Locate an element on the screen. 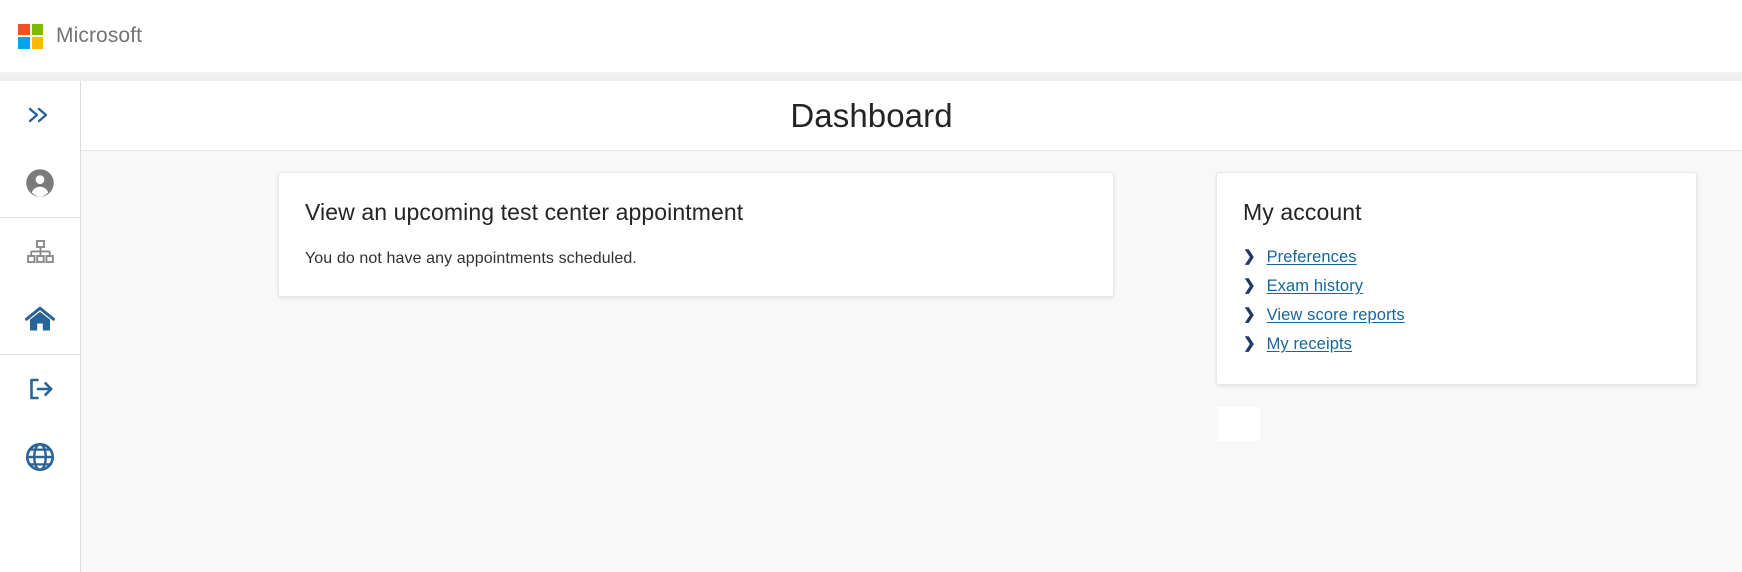 The image size is (1742, 572). microsoft-logo-link: Microsoft is located at coordinates (80, 36).